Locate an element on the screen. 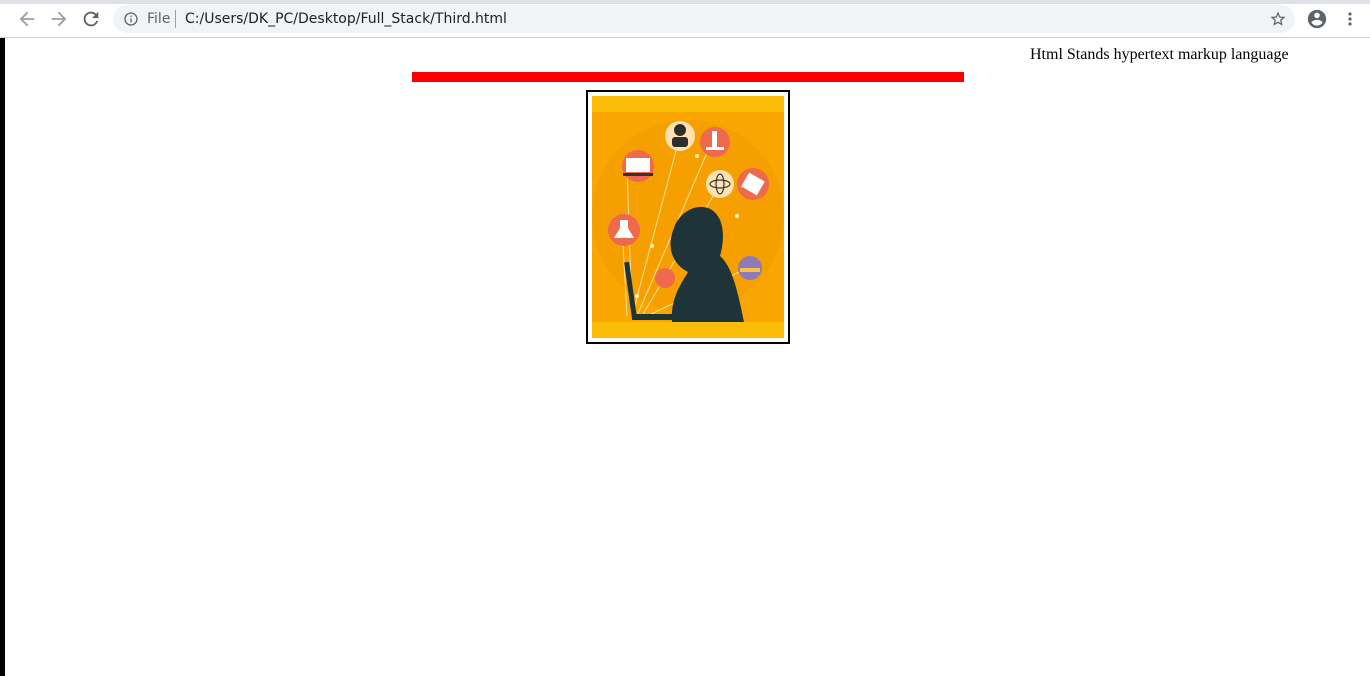  address-separator is located at coordinates (175, 19).